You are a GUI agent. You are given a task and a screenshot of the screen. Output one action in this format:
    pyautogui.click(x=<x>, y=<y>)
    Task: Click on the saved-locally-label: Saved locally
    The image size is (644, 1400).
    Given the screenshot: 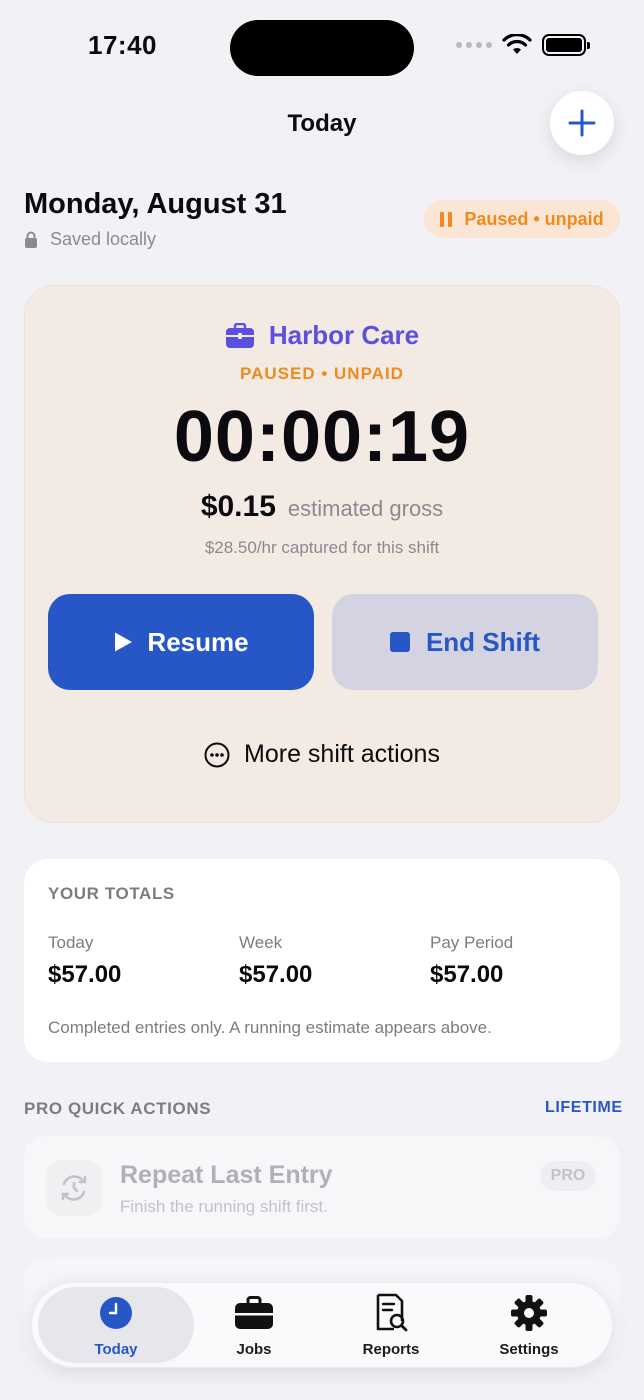 What is the action you would take?
    pyautogui.click(x=90, y=239)
    